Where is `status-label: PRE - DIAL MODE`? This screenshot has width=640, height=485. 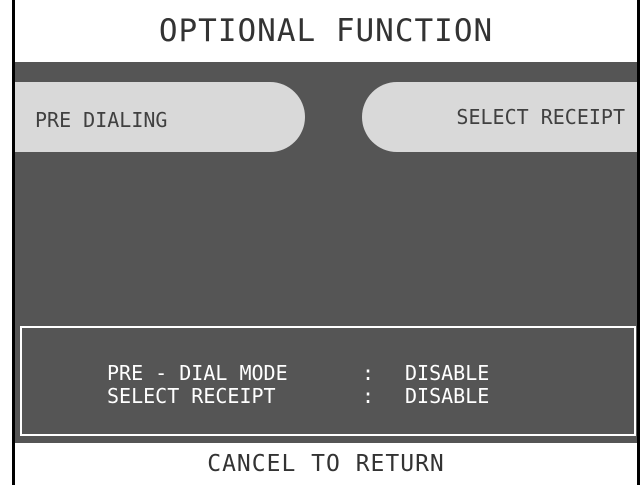 status-label: PRE - DIAL MODE is located at coordinates (197, 373).